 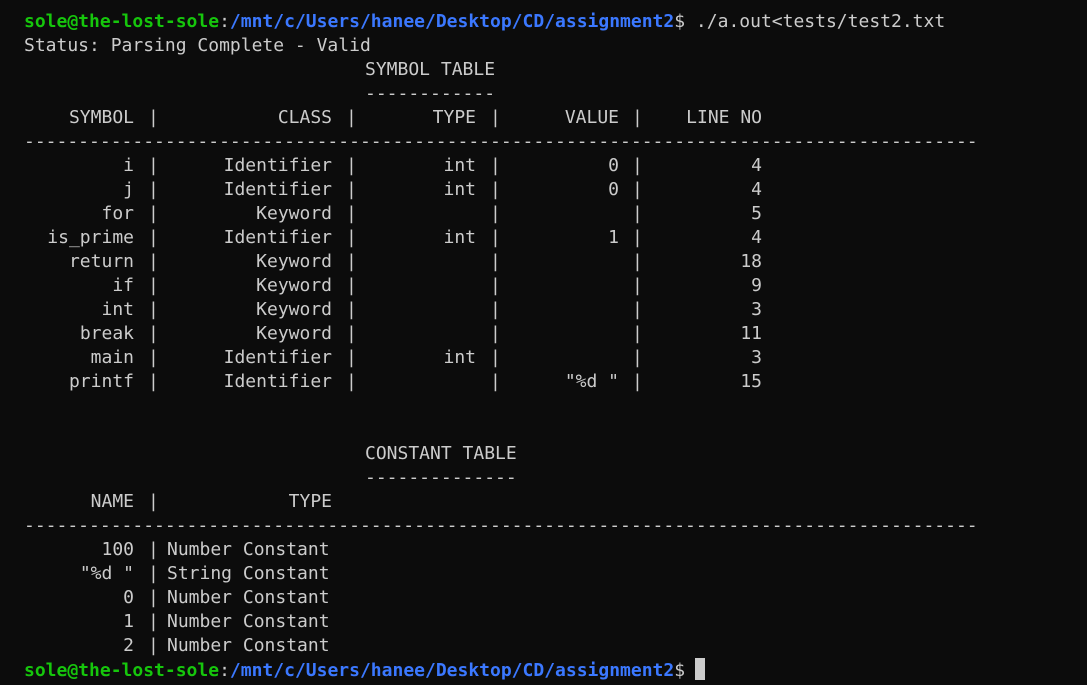 What do you see at coordinates (441, 477) in the screenshot?
I see `constant-table-title-underline: --------------` at bounding box center [441, 477].